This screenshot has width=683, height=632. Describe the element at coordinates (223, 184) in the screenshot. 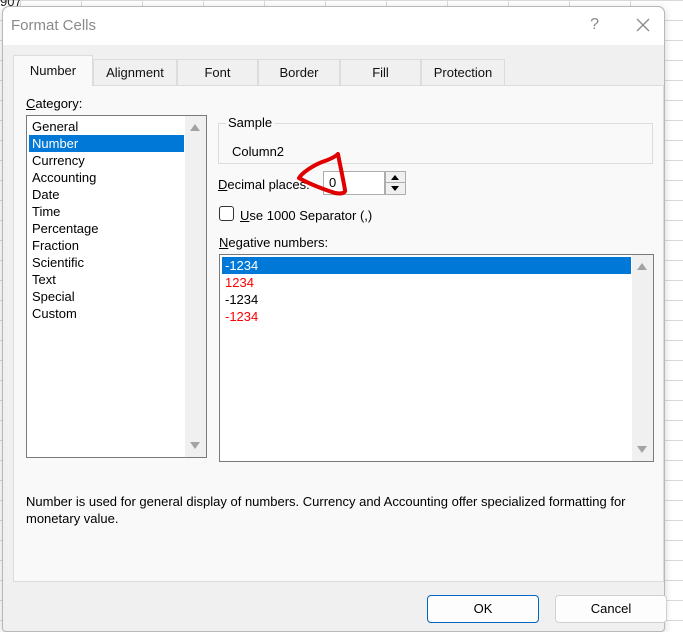

I see `decimal-places-accesskey: D` at that location.